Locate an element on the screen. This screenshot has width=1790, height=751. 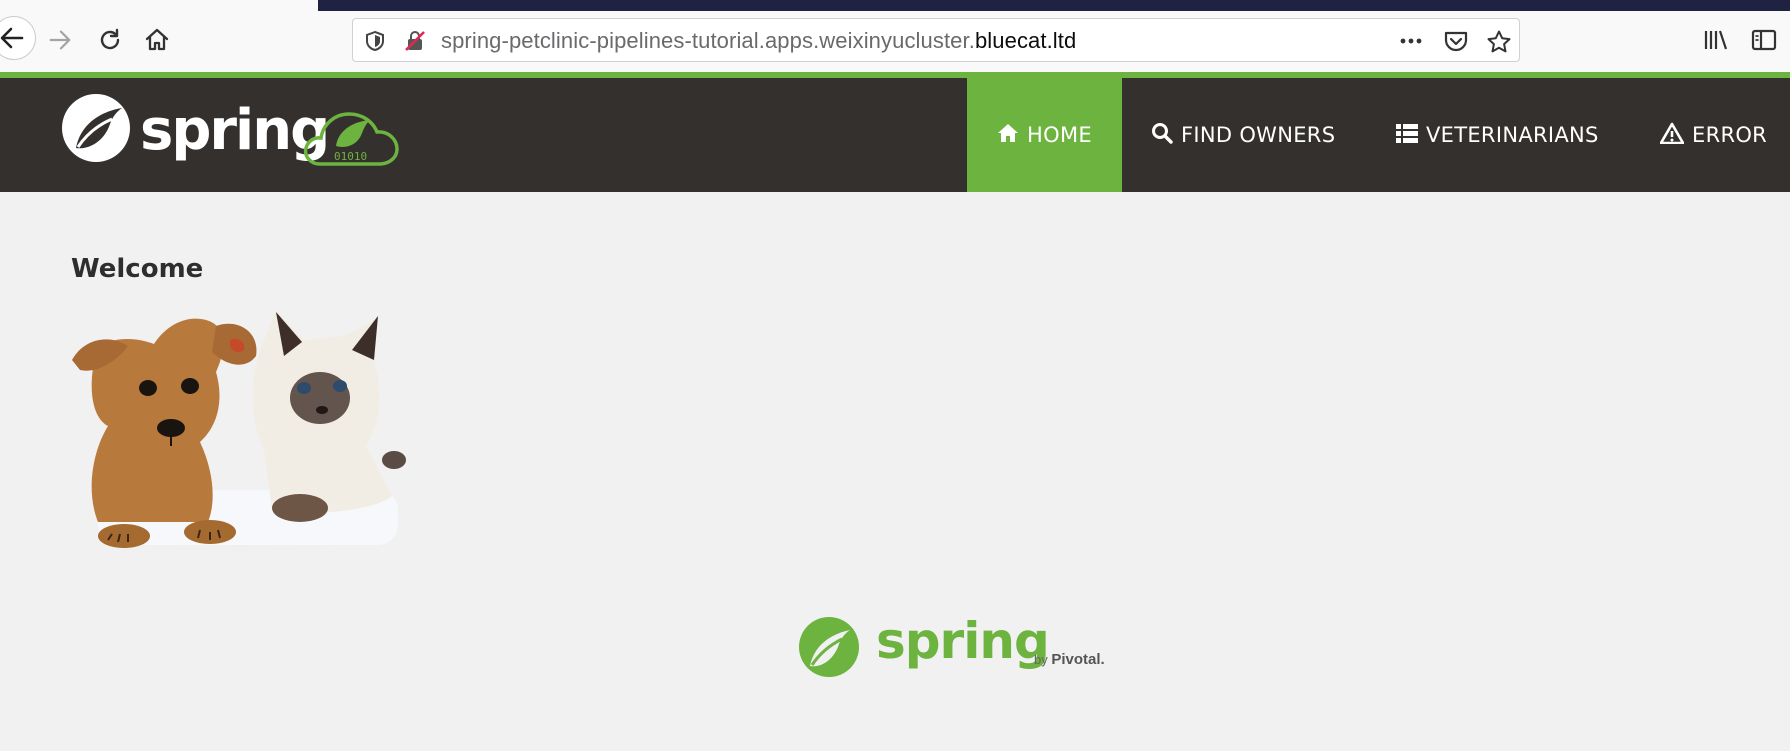
pets-image is located at coordinates (248, 429).